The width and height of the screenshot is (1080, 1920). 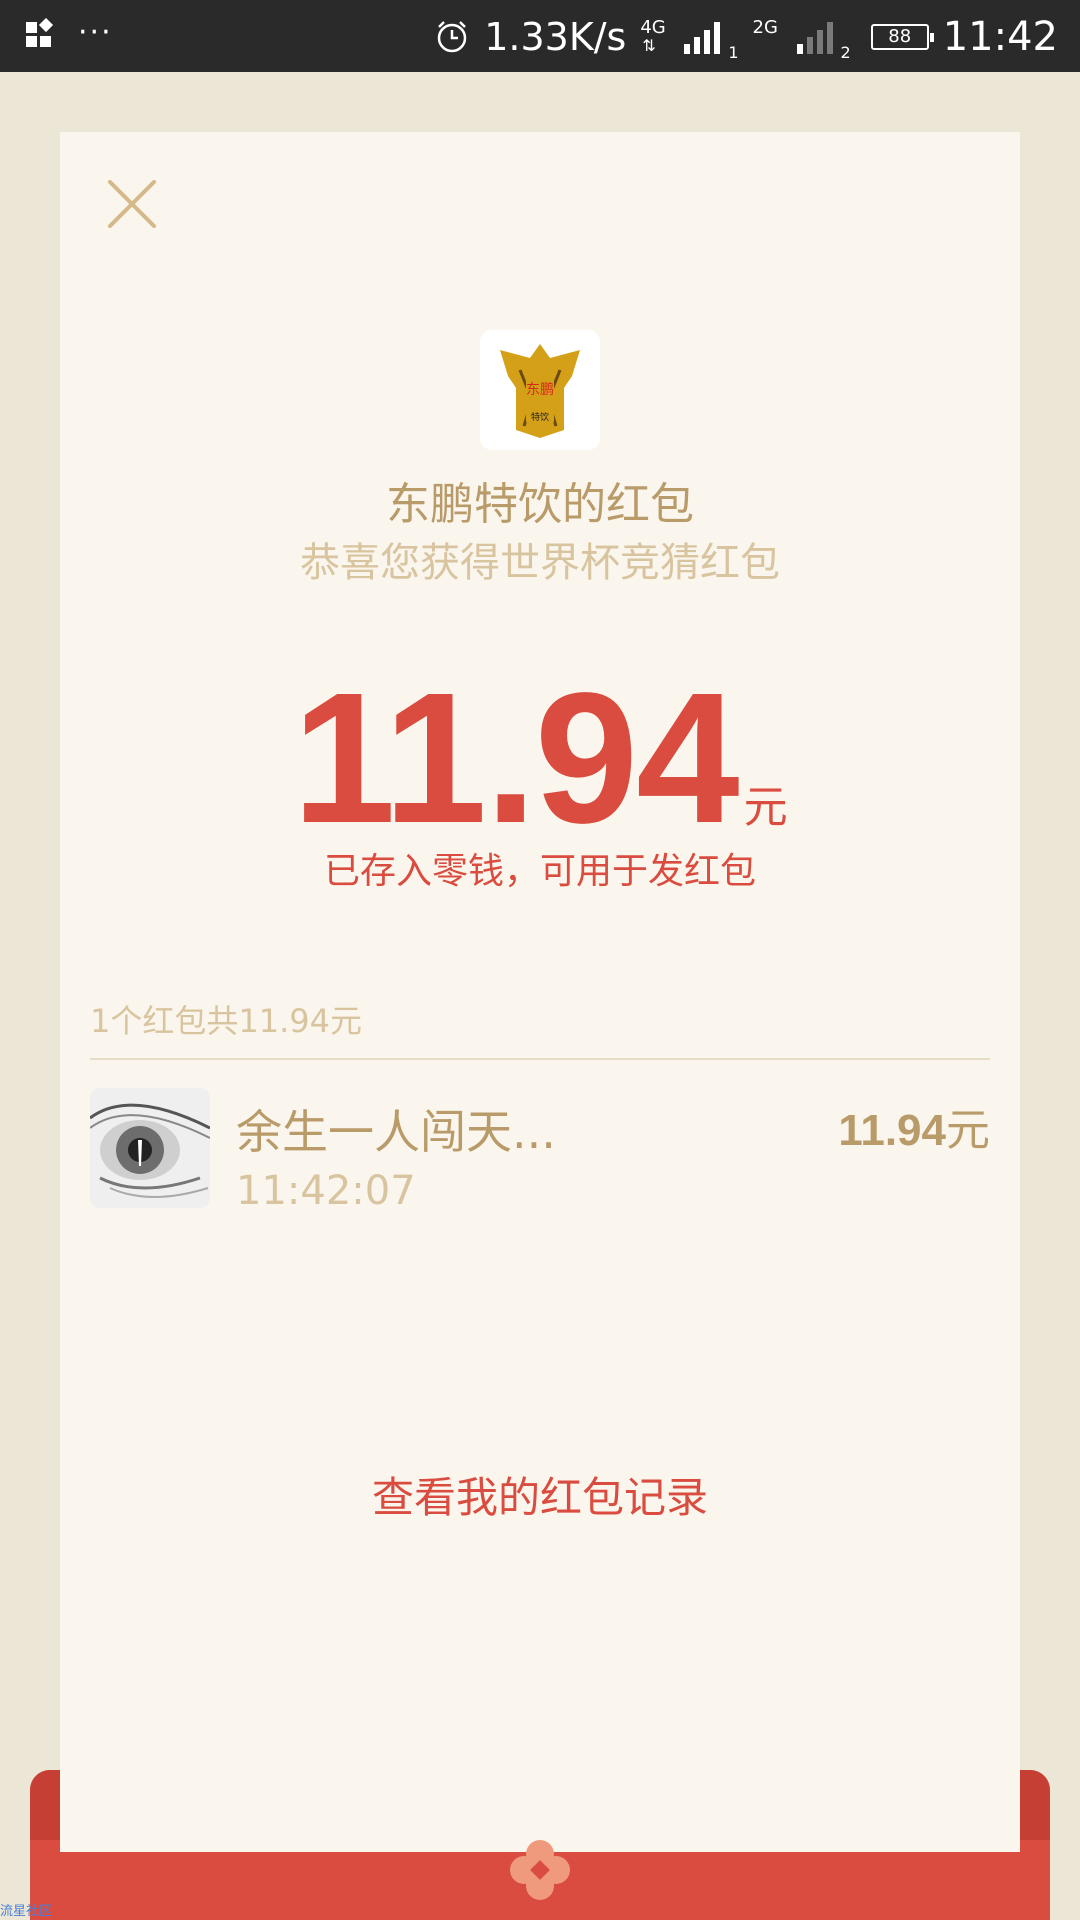 What do you see at coordinates (765, 807) in the screenshot?
I see `amount-unit: 元` at bounding box center [765, 807].